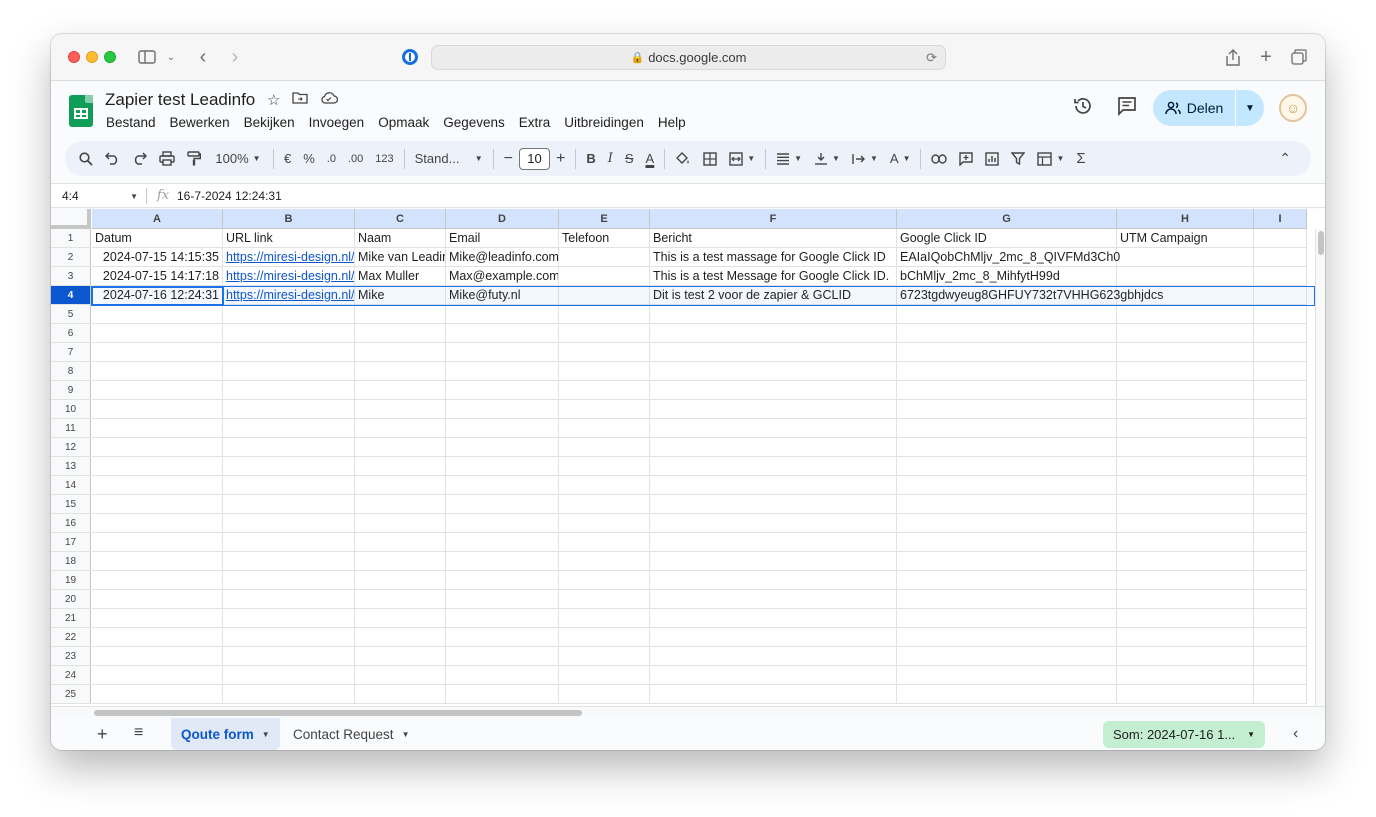 This screenshot has height=817, width=1376. What do you see at coordinates (1280, 561) in the screenshot?
I see `cell-i18` at bounding box center [1280, 561].